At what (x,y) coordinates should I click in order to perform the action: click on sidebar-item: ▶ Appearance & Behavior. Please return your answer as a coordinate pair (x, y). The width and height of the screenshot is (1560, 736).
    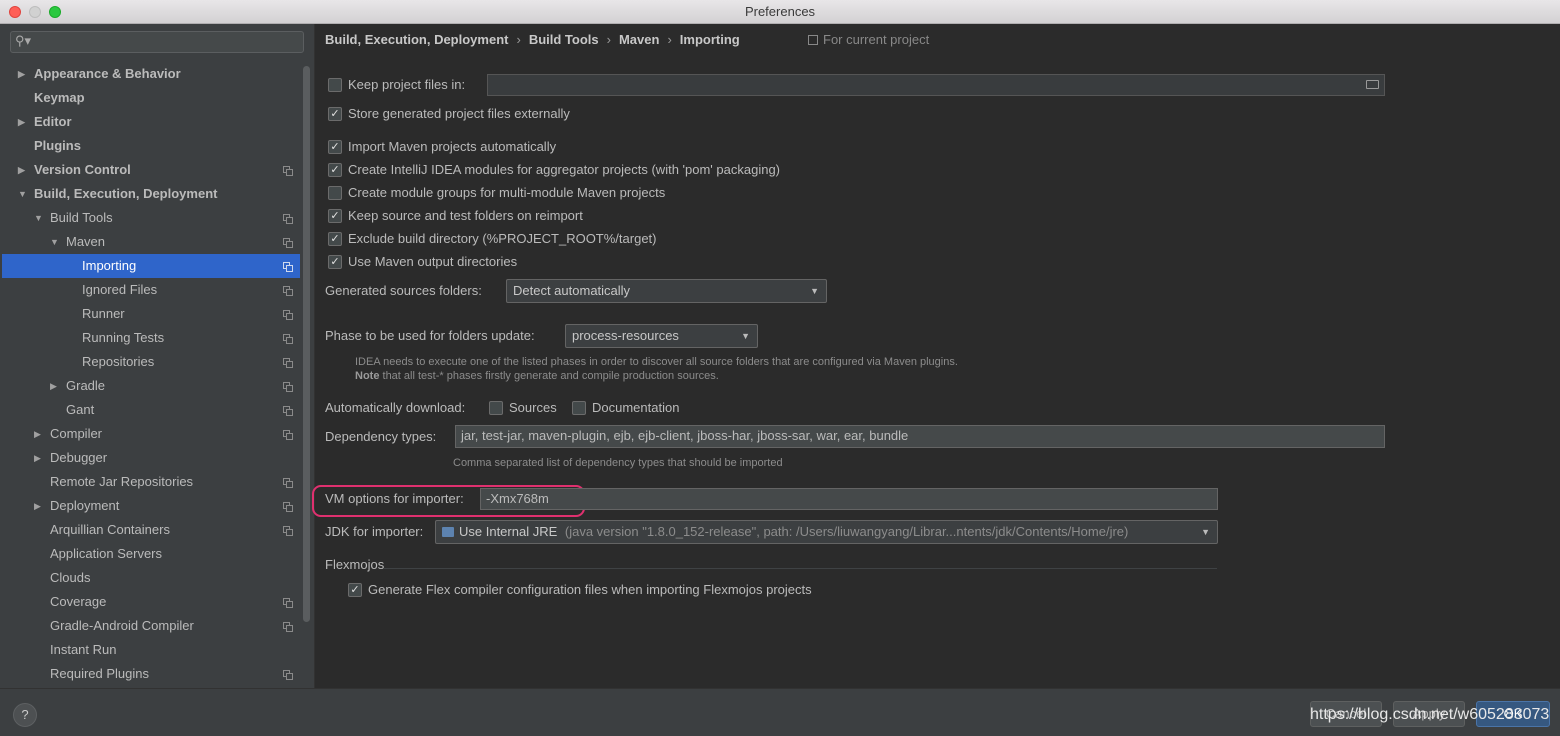
    Looking at the image, I should click on (150, 74).